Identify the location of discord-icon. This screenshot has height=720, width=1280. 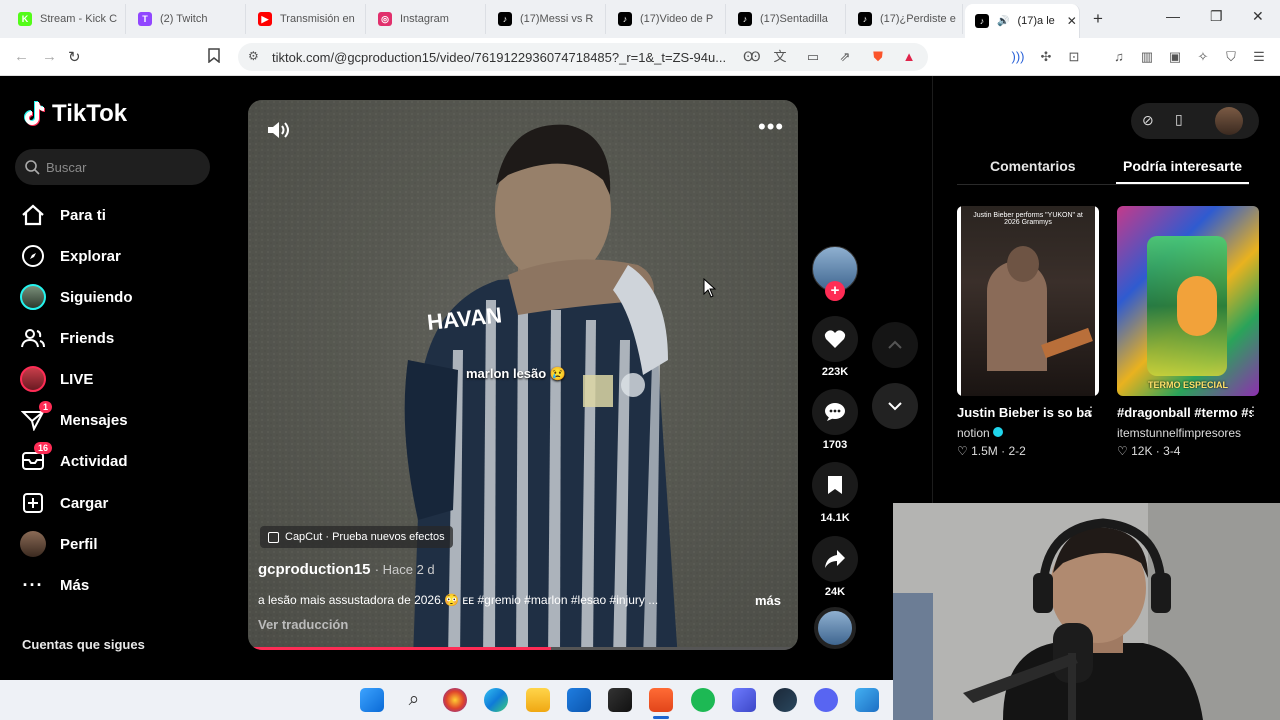
(826, 700).